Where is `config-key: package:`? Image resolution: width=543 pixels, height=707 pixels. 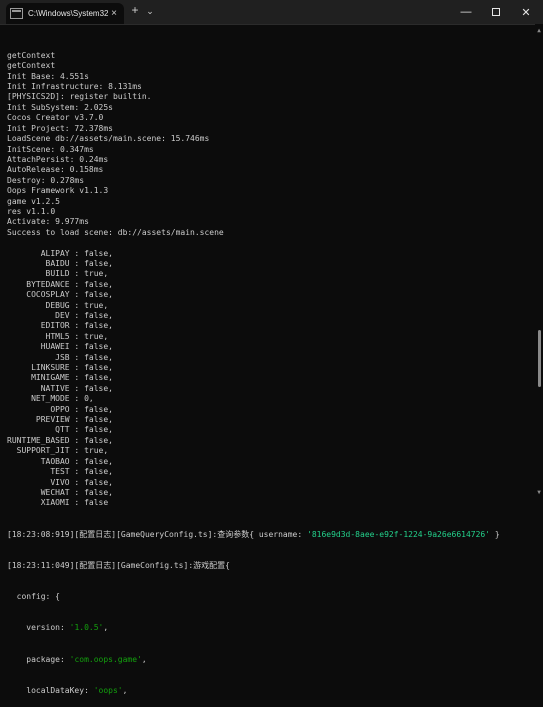 config-key: package: is located at coordinates (38, 659).